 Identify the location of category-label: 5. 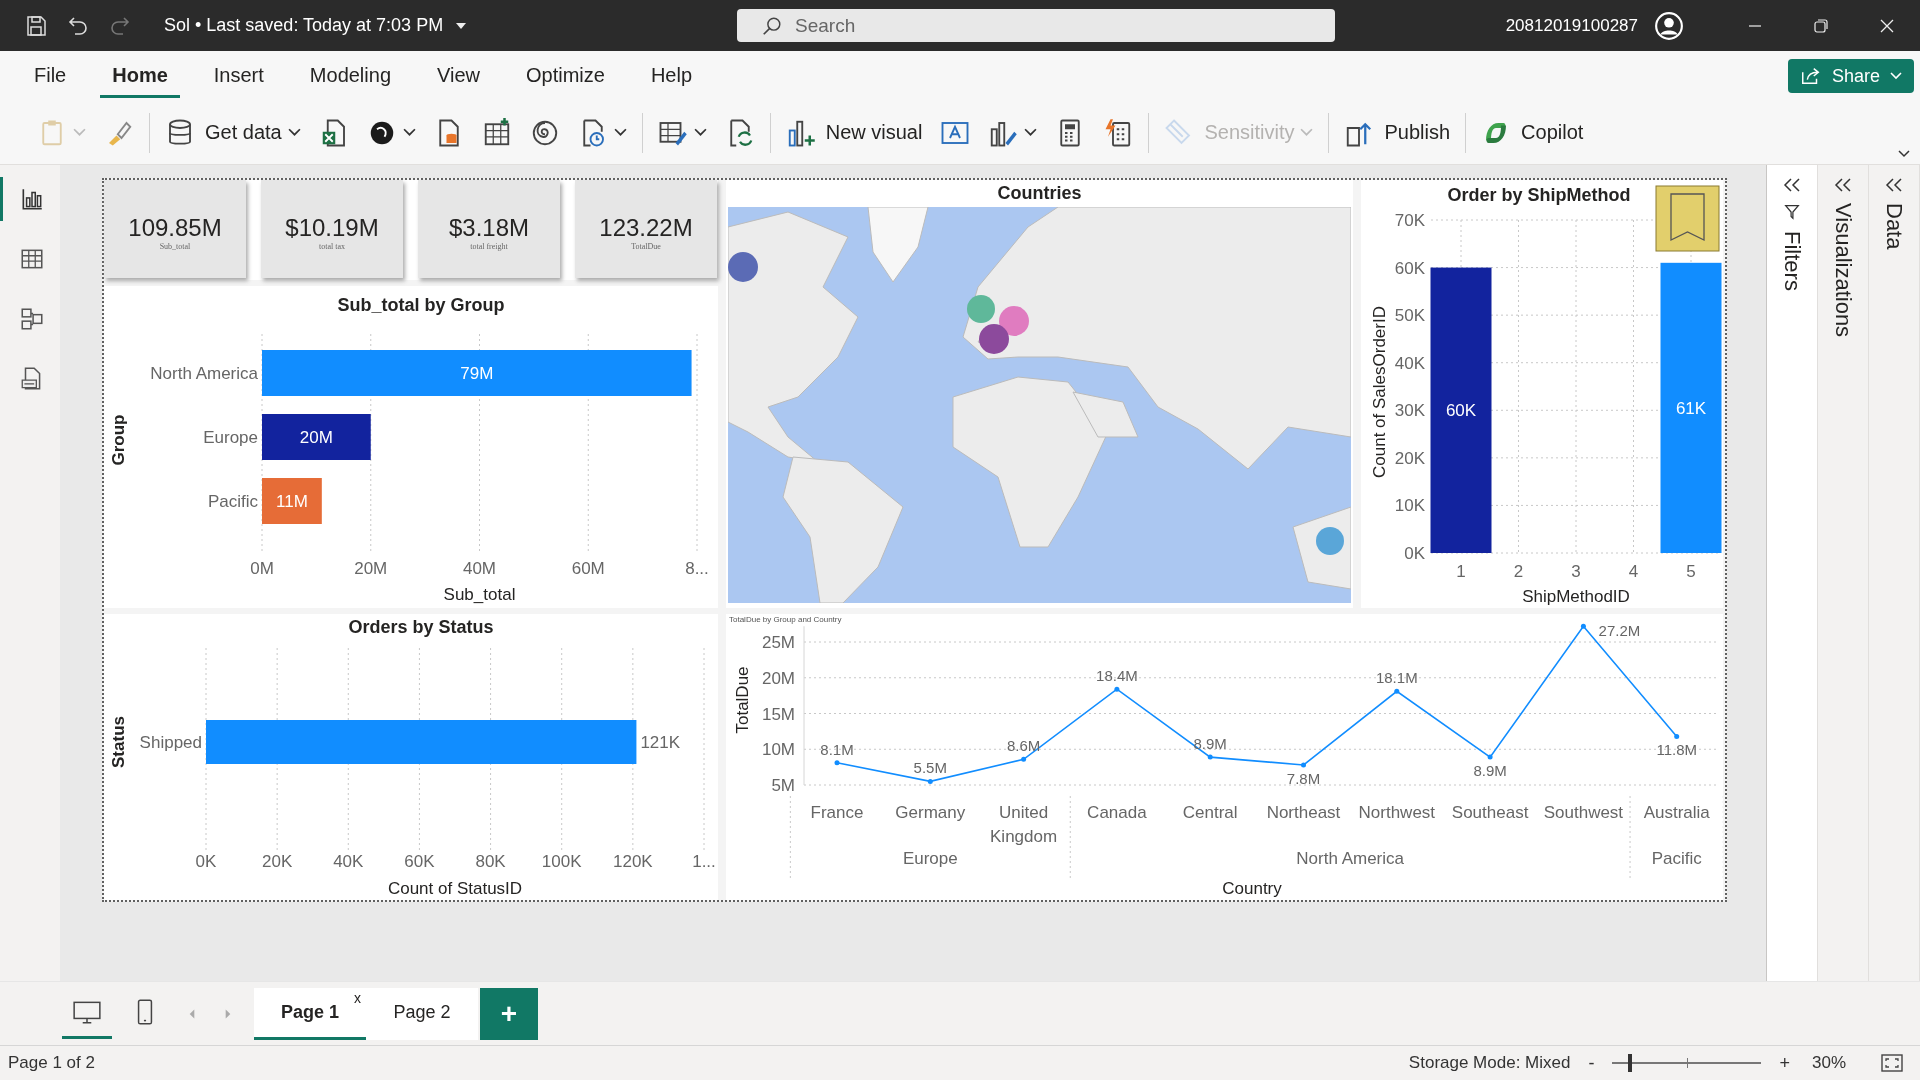
(1691, 571).